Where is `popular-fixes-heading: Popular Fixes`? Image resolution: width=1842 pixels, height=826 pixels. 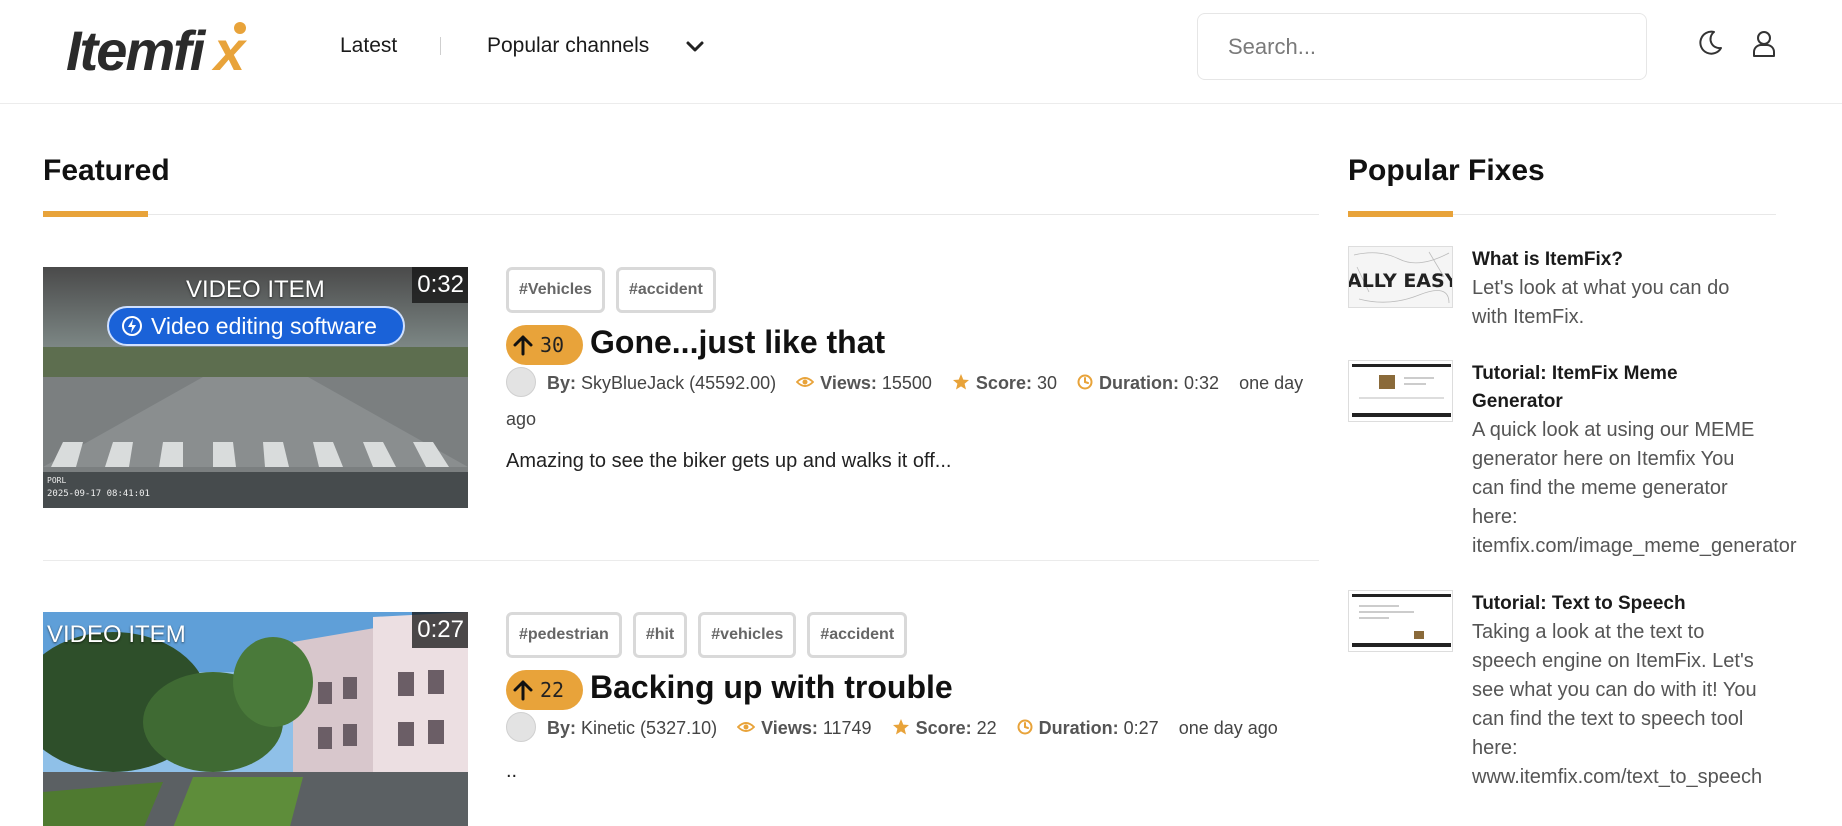
popular-fixes-heading: Popular Fixes is located at coordinates (1446, 170).